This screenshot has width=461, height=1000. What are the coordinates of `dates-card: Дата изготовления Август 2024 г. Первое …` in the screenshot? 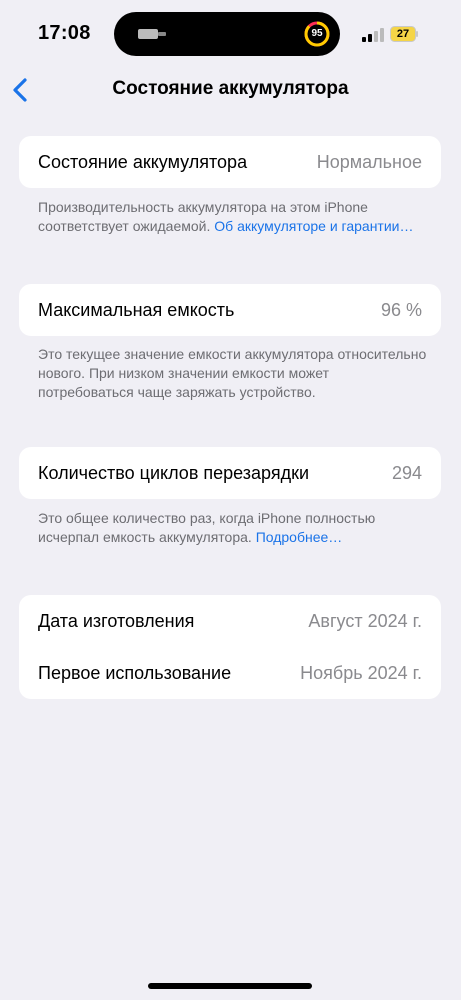 It's located at (230, 647).